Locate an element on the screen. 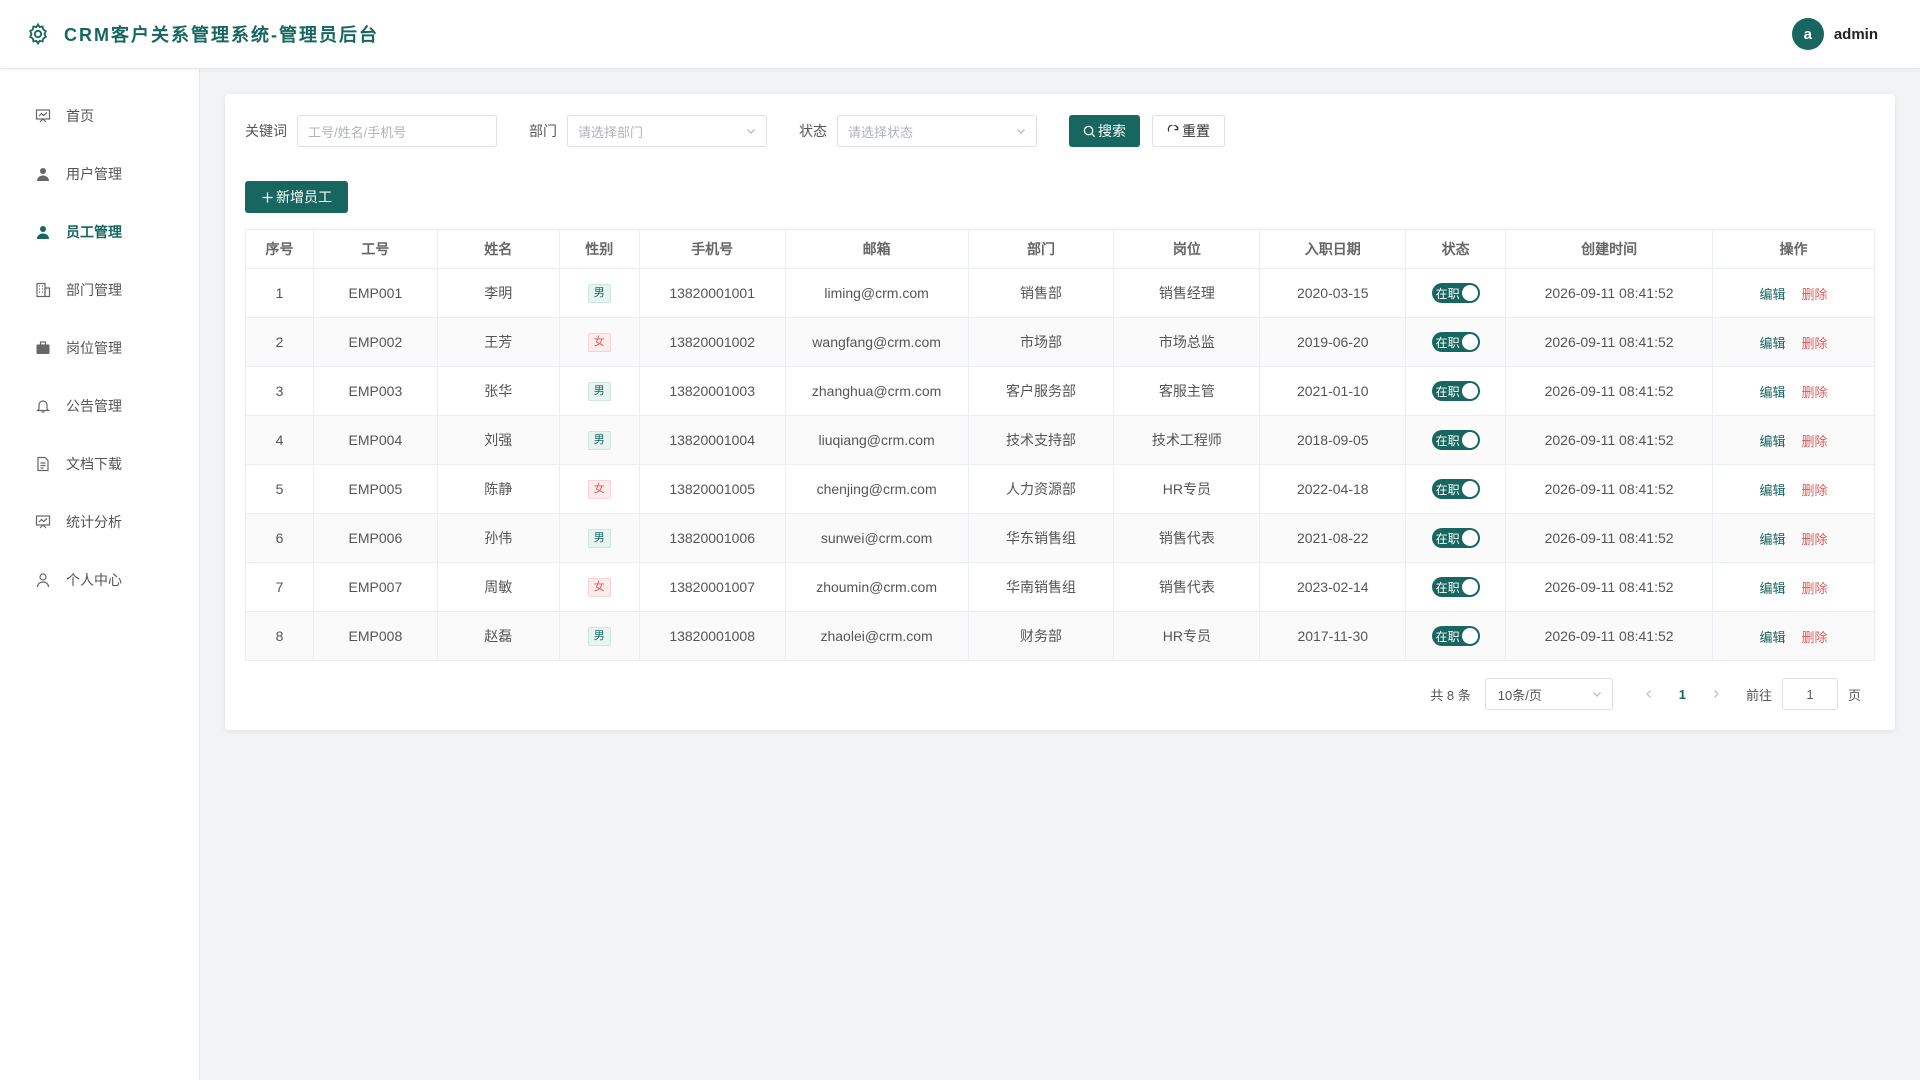 Image resolution: width=1920 pixels, height=1080 pixels. employee-id: EMP001 is located at coordinates (375, 293).